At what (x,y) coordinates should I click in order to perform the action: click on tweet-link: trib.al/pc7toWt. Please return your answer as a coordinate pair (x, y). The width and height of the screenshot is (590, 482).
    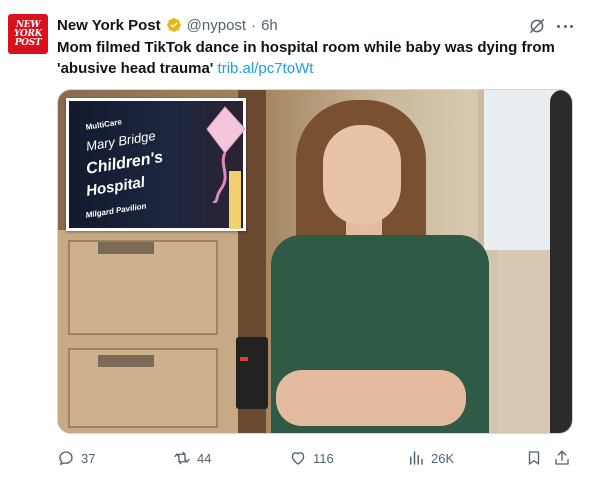
    Looking at the image, I should click on (266, 68).